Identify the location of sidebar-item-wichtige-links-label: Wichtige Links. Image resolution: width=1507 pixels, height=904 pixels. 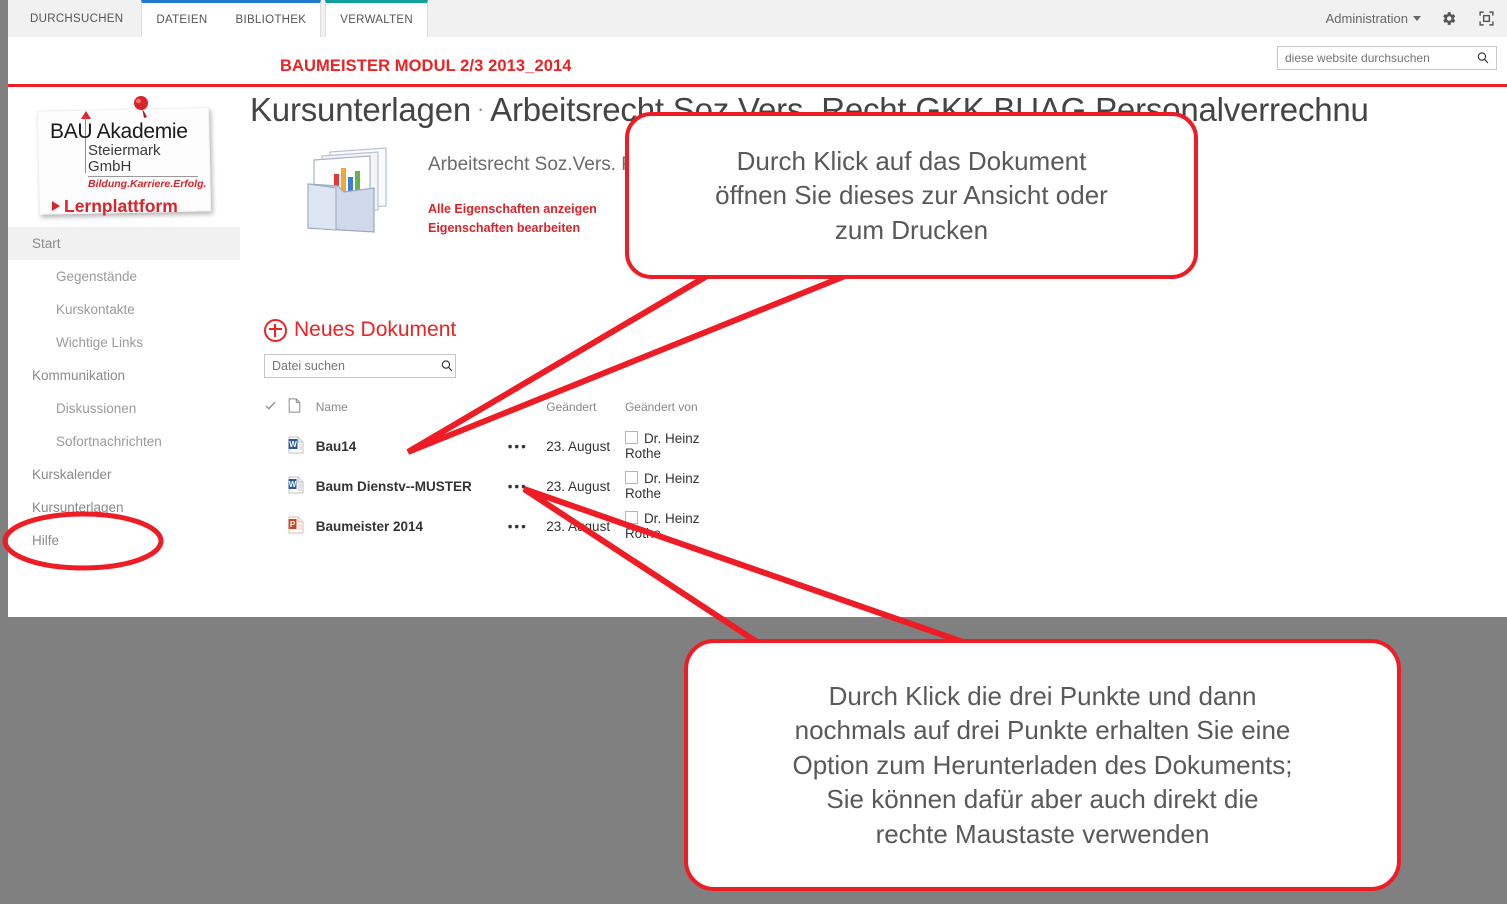
(100, 342).